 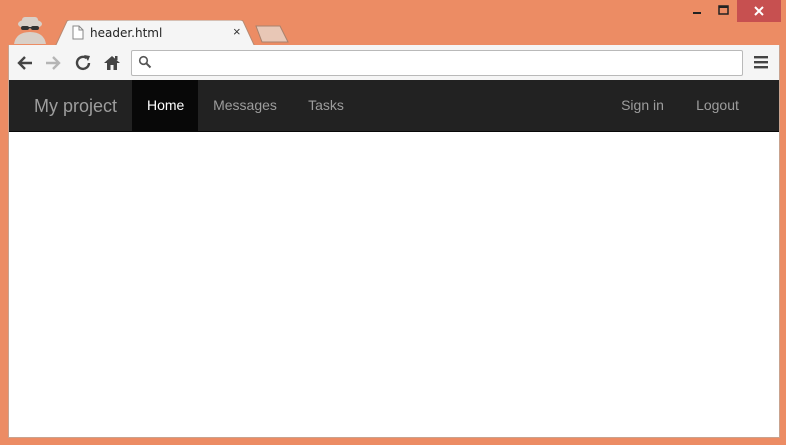 I want to click on nav-link-tasks: Tasks, so click(x=326, y=105).